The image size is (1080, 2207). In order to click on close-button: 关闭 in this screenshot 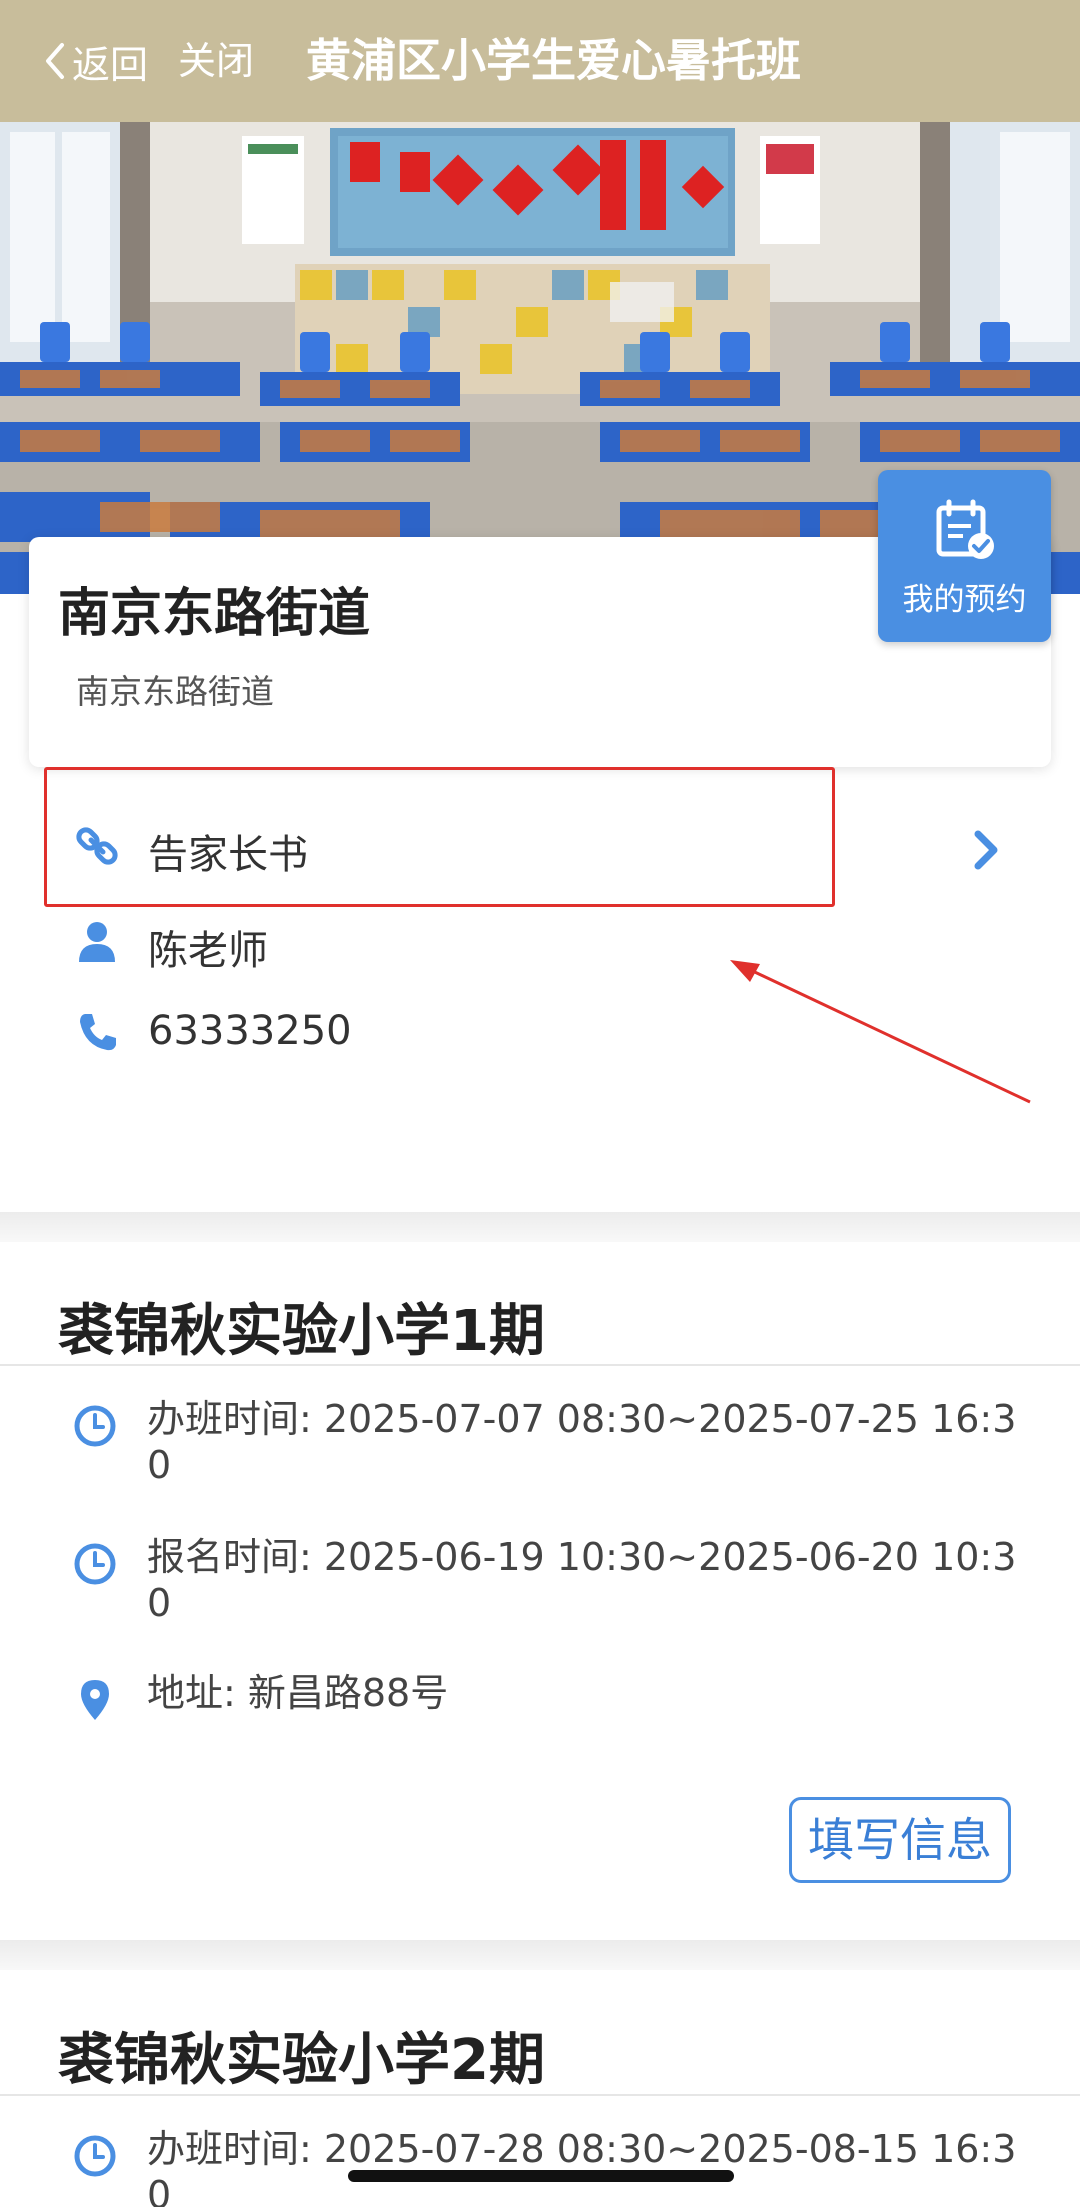, I will do `click(216, 61)`.